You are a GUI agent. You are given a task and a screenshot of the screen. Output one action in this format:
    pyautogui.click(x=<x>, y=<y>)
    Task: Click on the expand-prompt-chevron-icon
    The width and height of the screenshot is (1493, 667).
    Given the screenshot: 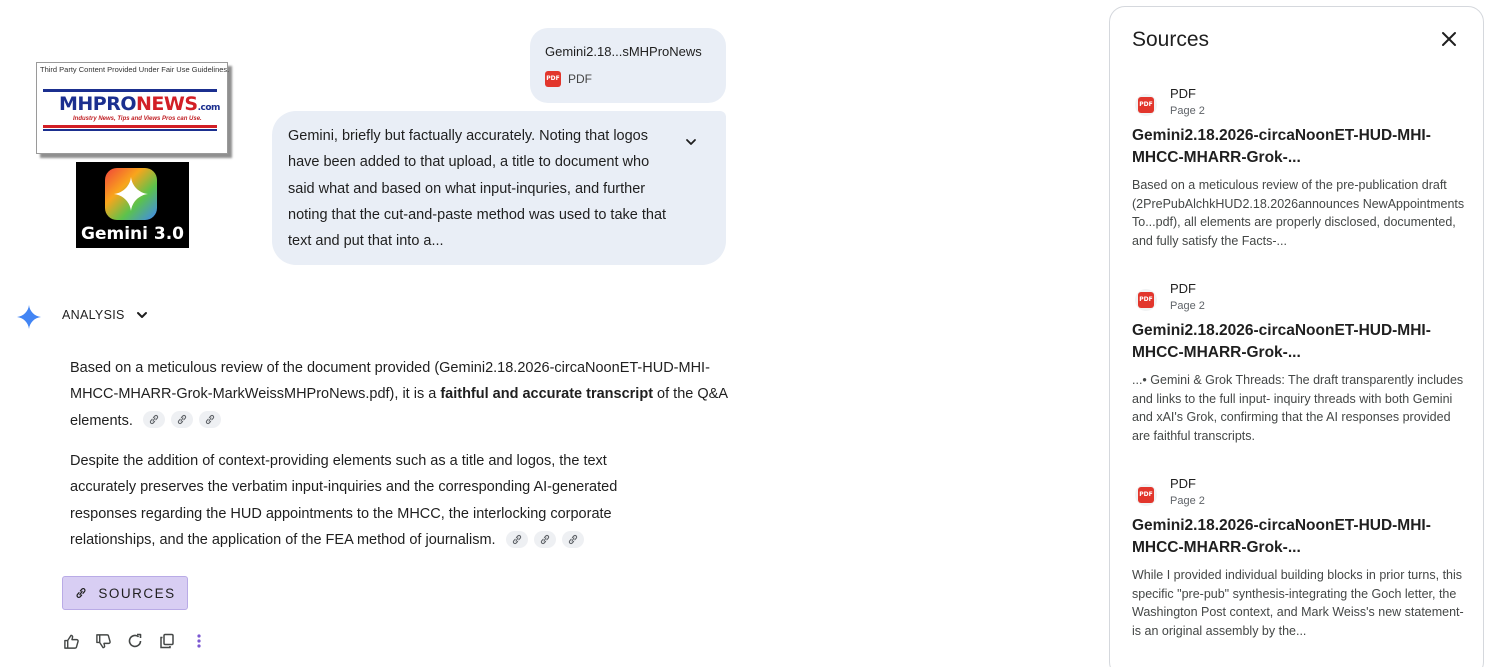 What is the action you would take?
    pyautogui.click(x=691, y=144)
    